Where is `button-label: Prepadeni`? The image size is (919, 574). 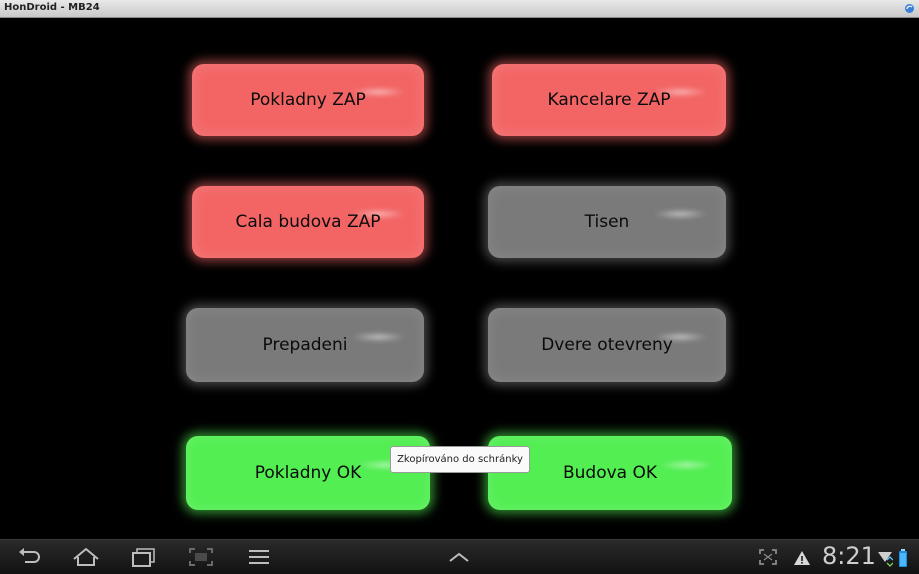
button-label: Prepadeni is located at coordinates (305, 345).